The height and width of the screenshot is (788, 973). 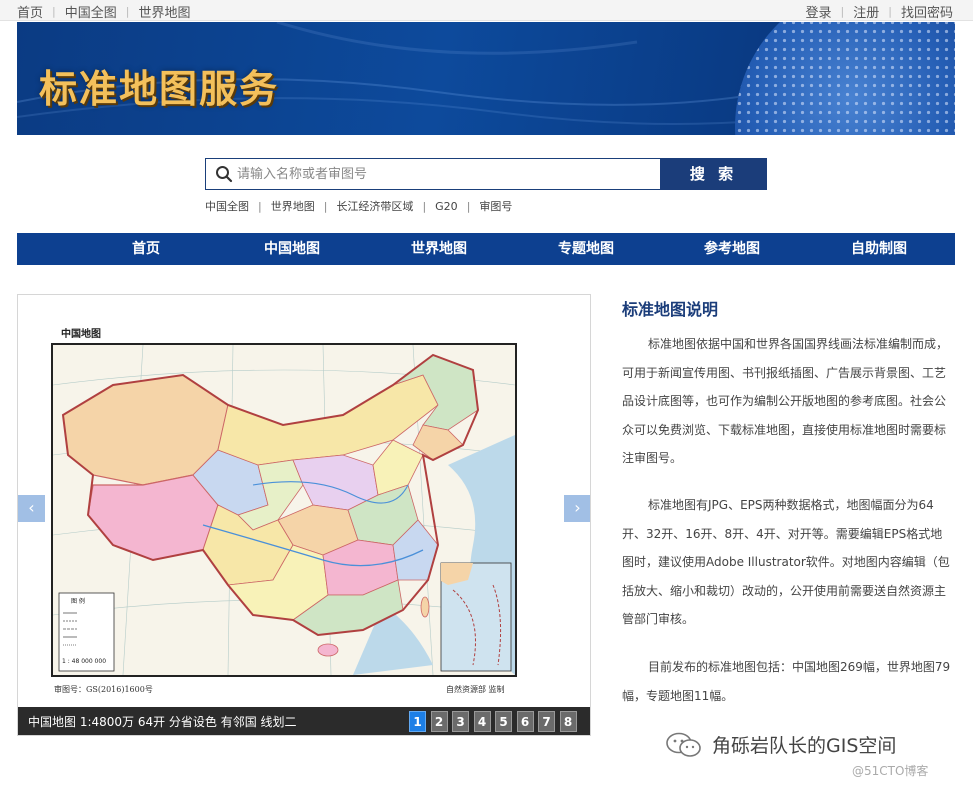 What do you see at coordinates (525, 721) in the screenshot?
I see `slide-page-6: 6` at bounding box center [525, 721].